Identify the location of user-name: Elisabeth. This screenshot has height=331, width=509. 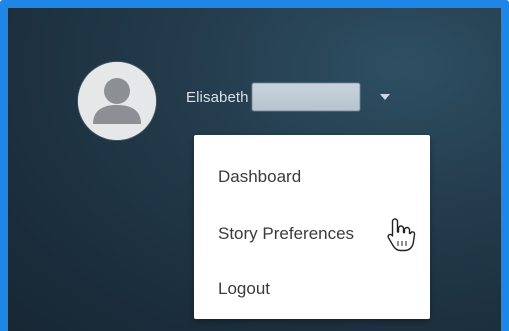
(217, 97).